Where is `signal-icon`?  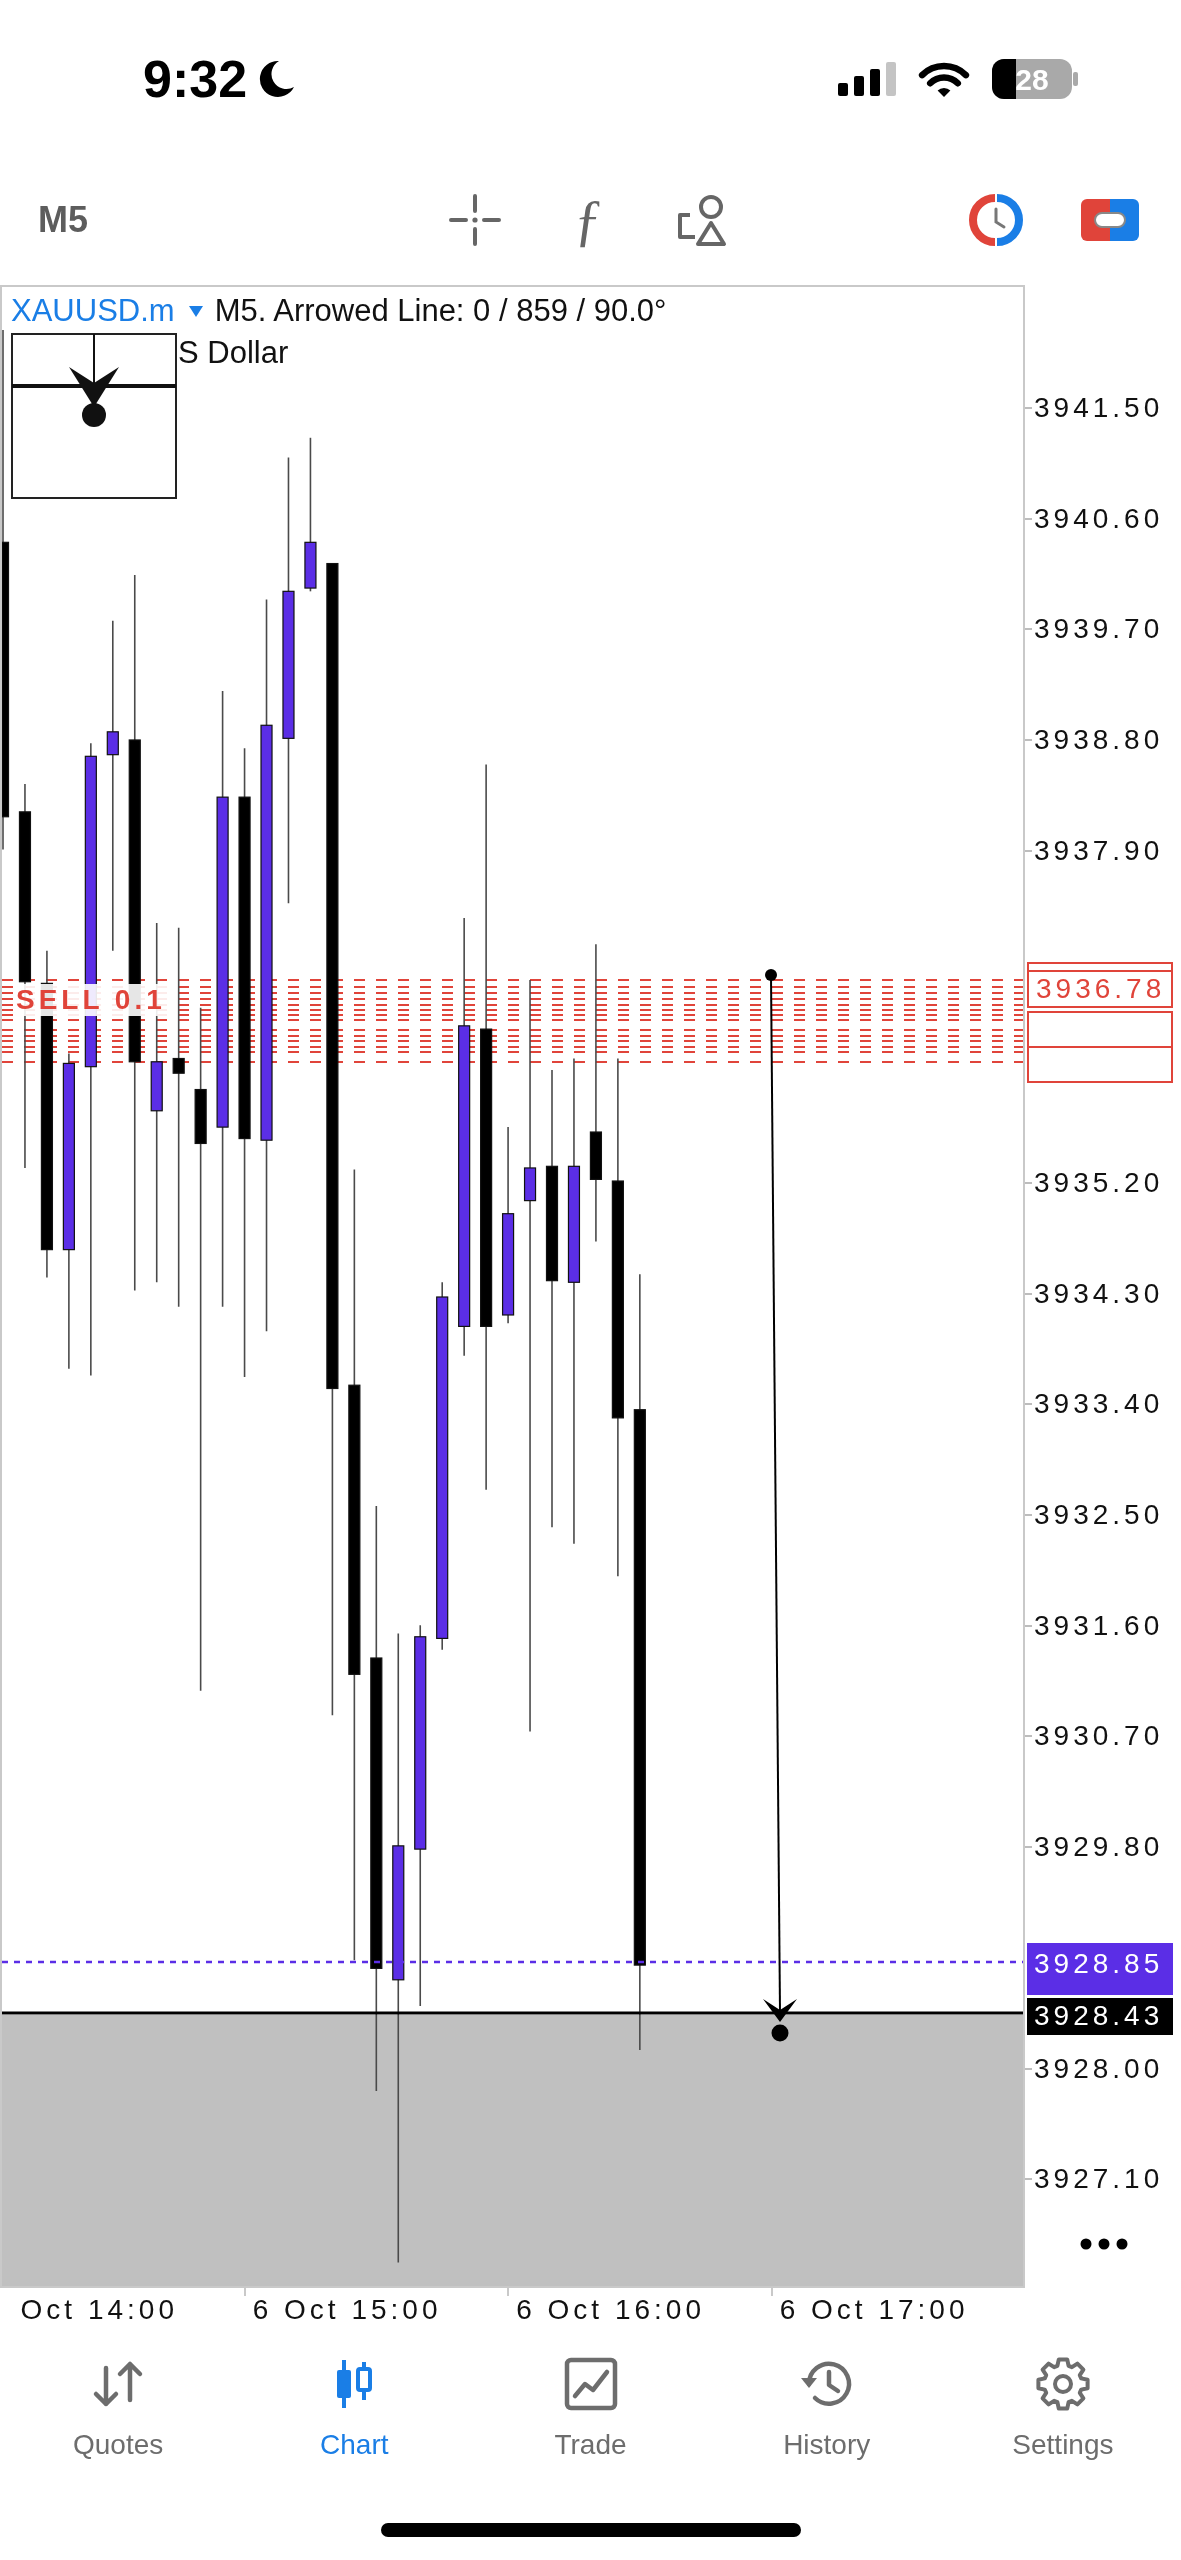 signal-icon is located at coordinates (867, 79).